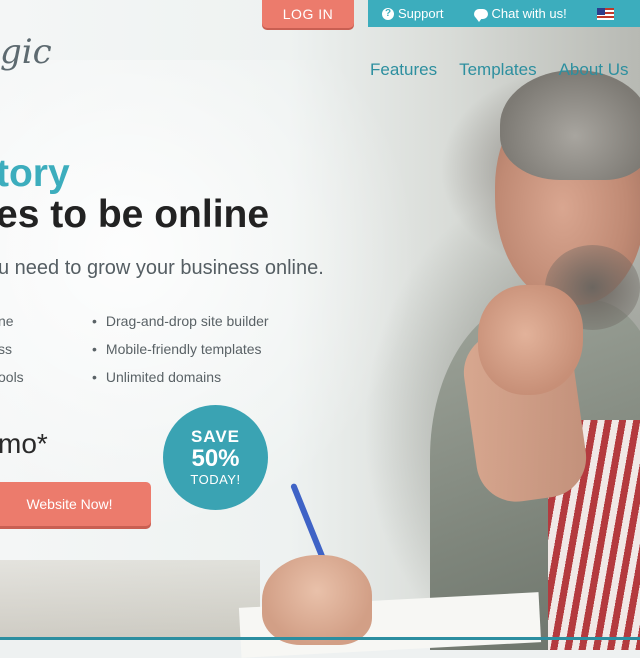 Image resolution: width=640 pixels, height=658 pixels. I want to click on hero-title-line1: tory, so click(35, 173).